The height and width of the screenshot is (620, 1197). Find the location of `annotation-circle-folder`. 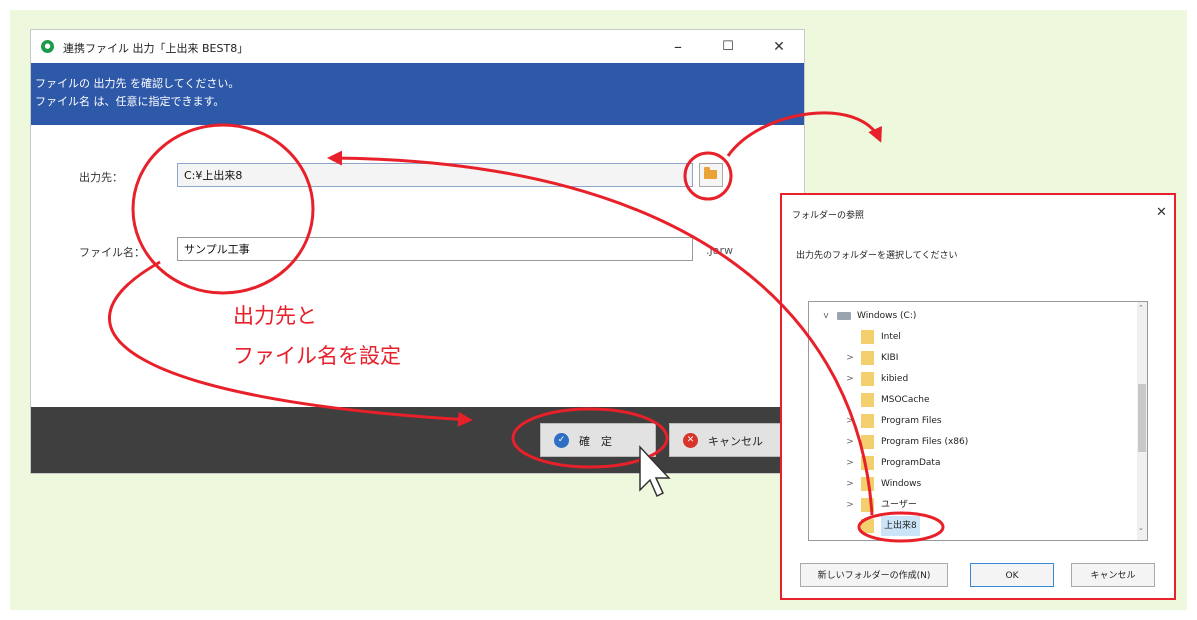

annotation-circle-folder is located at coordinates (901, 527).